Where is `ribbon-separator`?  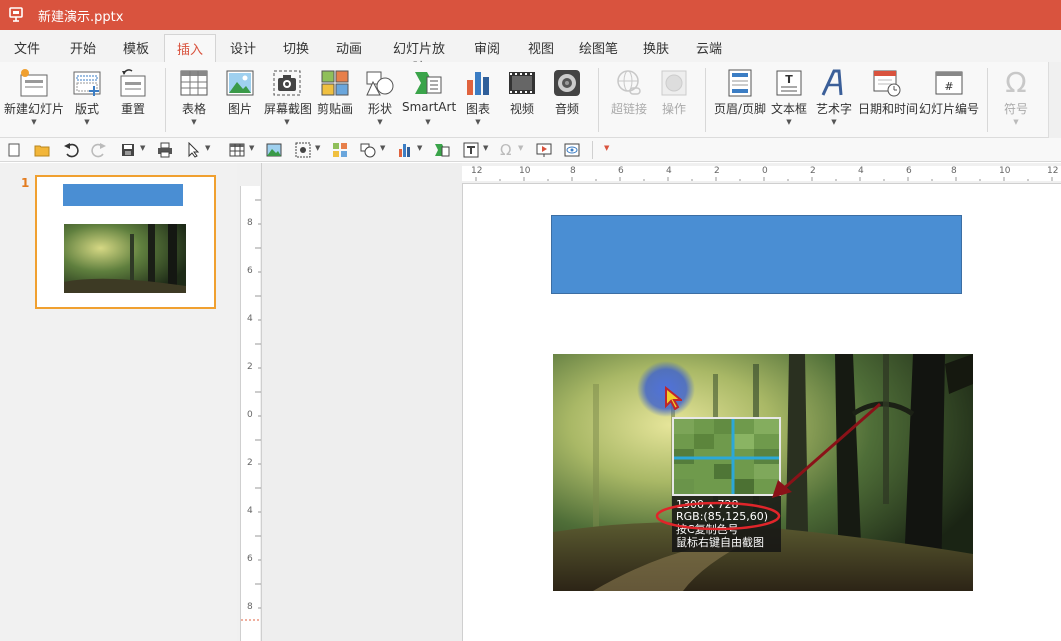 ribbon-separator is located at coordinates (598, 100).